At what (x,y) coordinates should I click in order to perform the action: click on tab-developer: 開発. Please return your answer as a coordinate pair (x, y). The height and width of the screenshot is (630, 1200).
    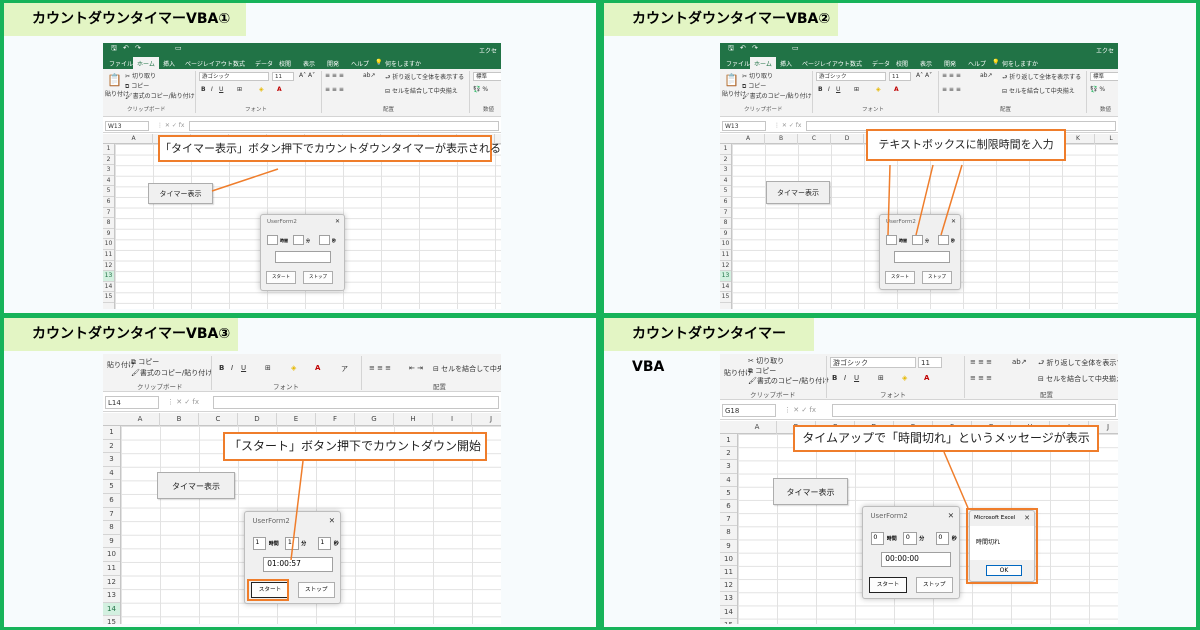
    Looking at the image, I should click on (333, 63).